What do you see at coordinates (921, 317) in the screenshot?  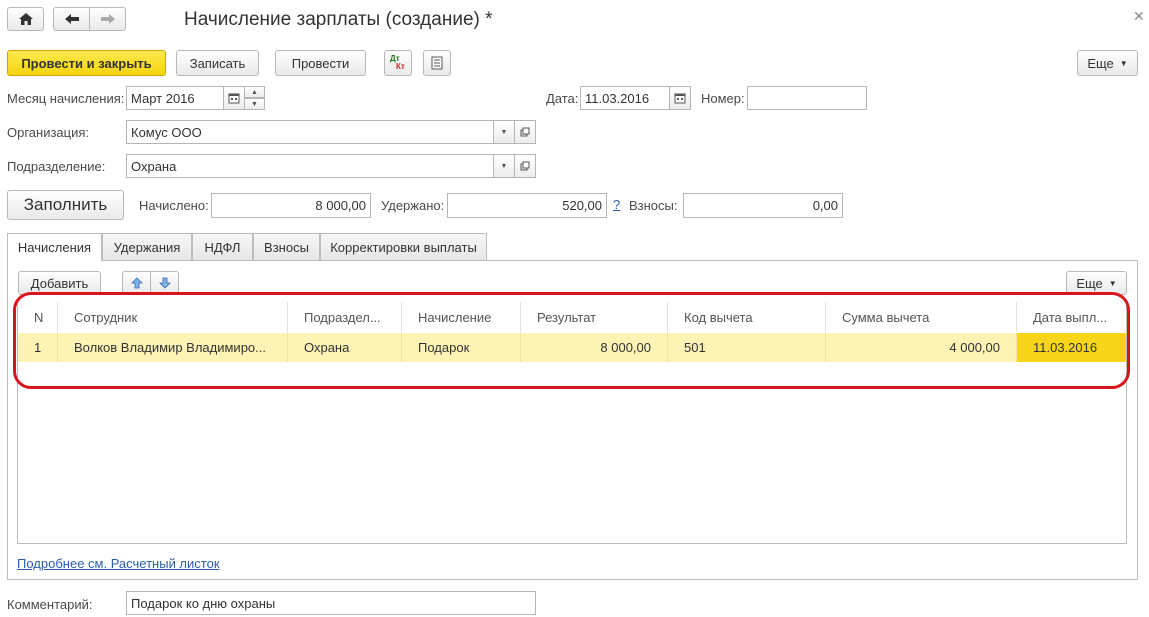 I see `column-header-deduction-amount: Сумма вычета` at bounding box center [921, 317].